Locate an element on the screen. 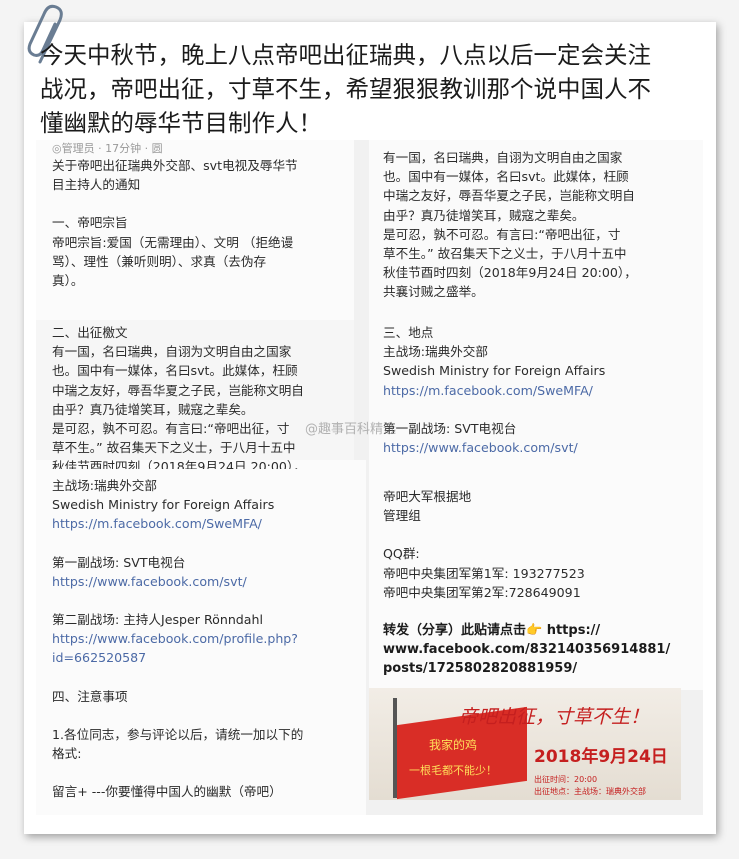 Image resolution: width=739 pixels, height=859 pixels. banner-title: 帝吧出征，寸草不生！ is located at coordinates (554, 717).